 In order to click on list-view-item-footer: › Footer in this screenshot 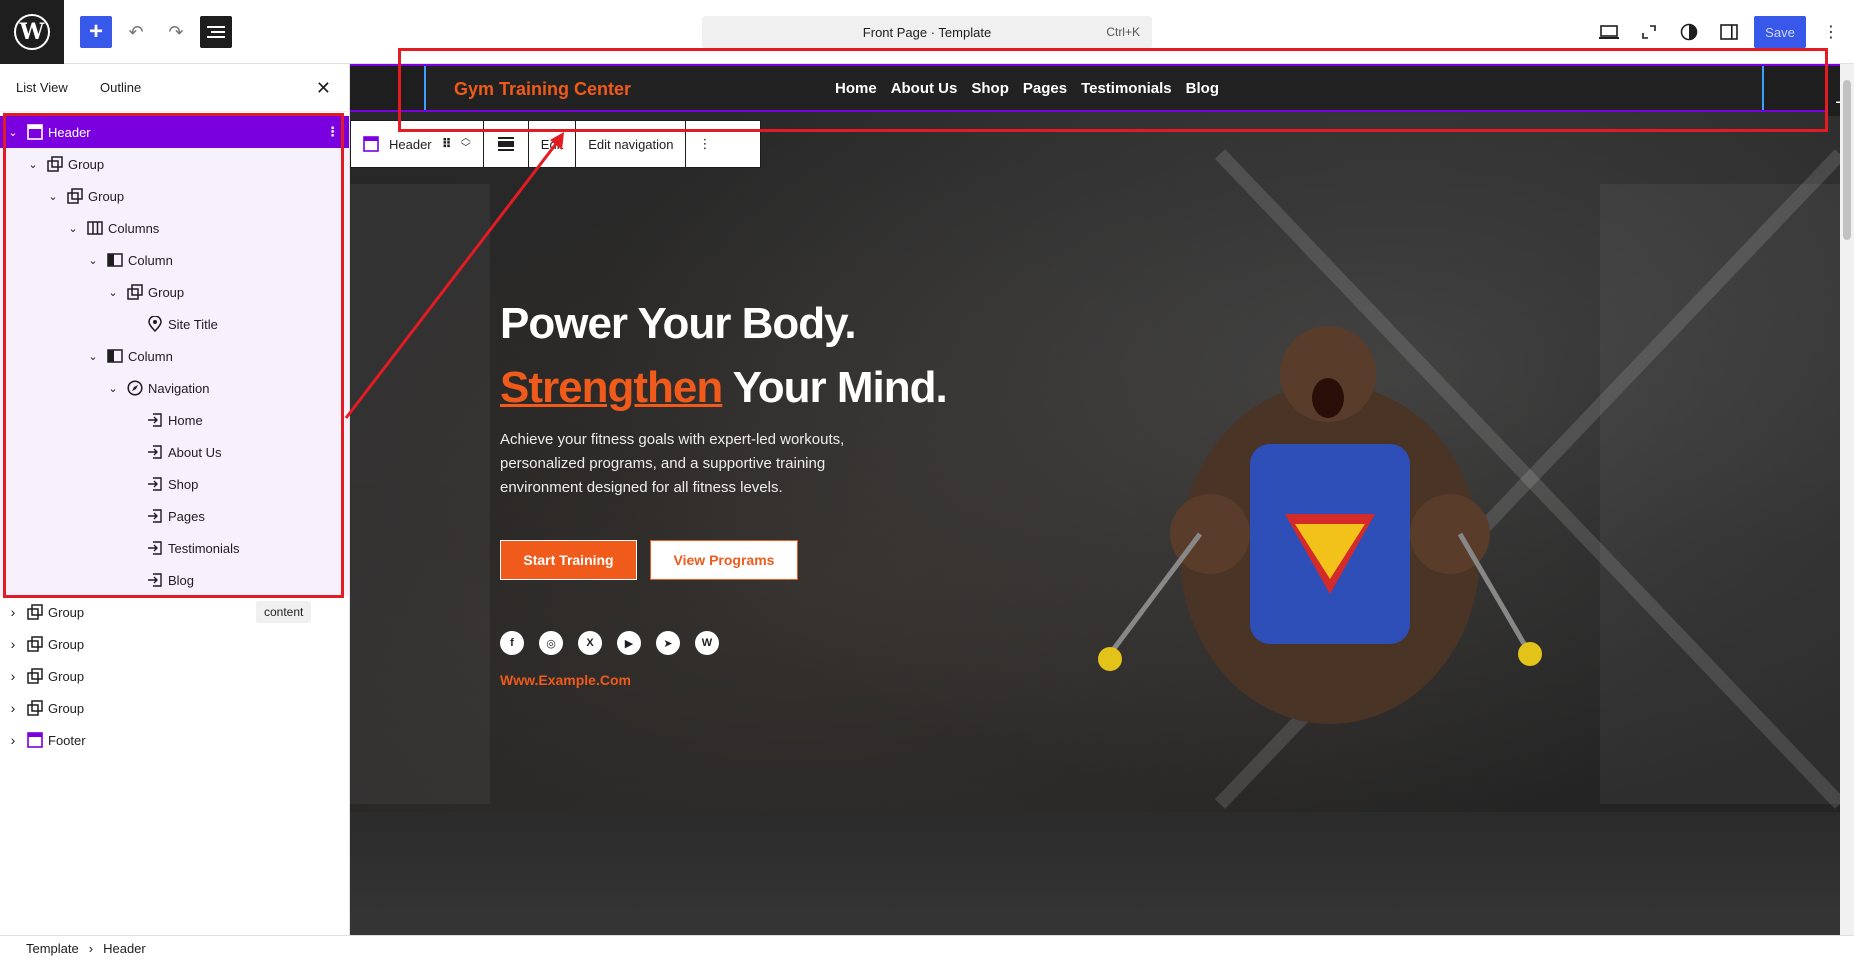, I will do `click(174, 740)`.